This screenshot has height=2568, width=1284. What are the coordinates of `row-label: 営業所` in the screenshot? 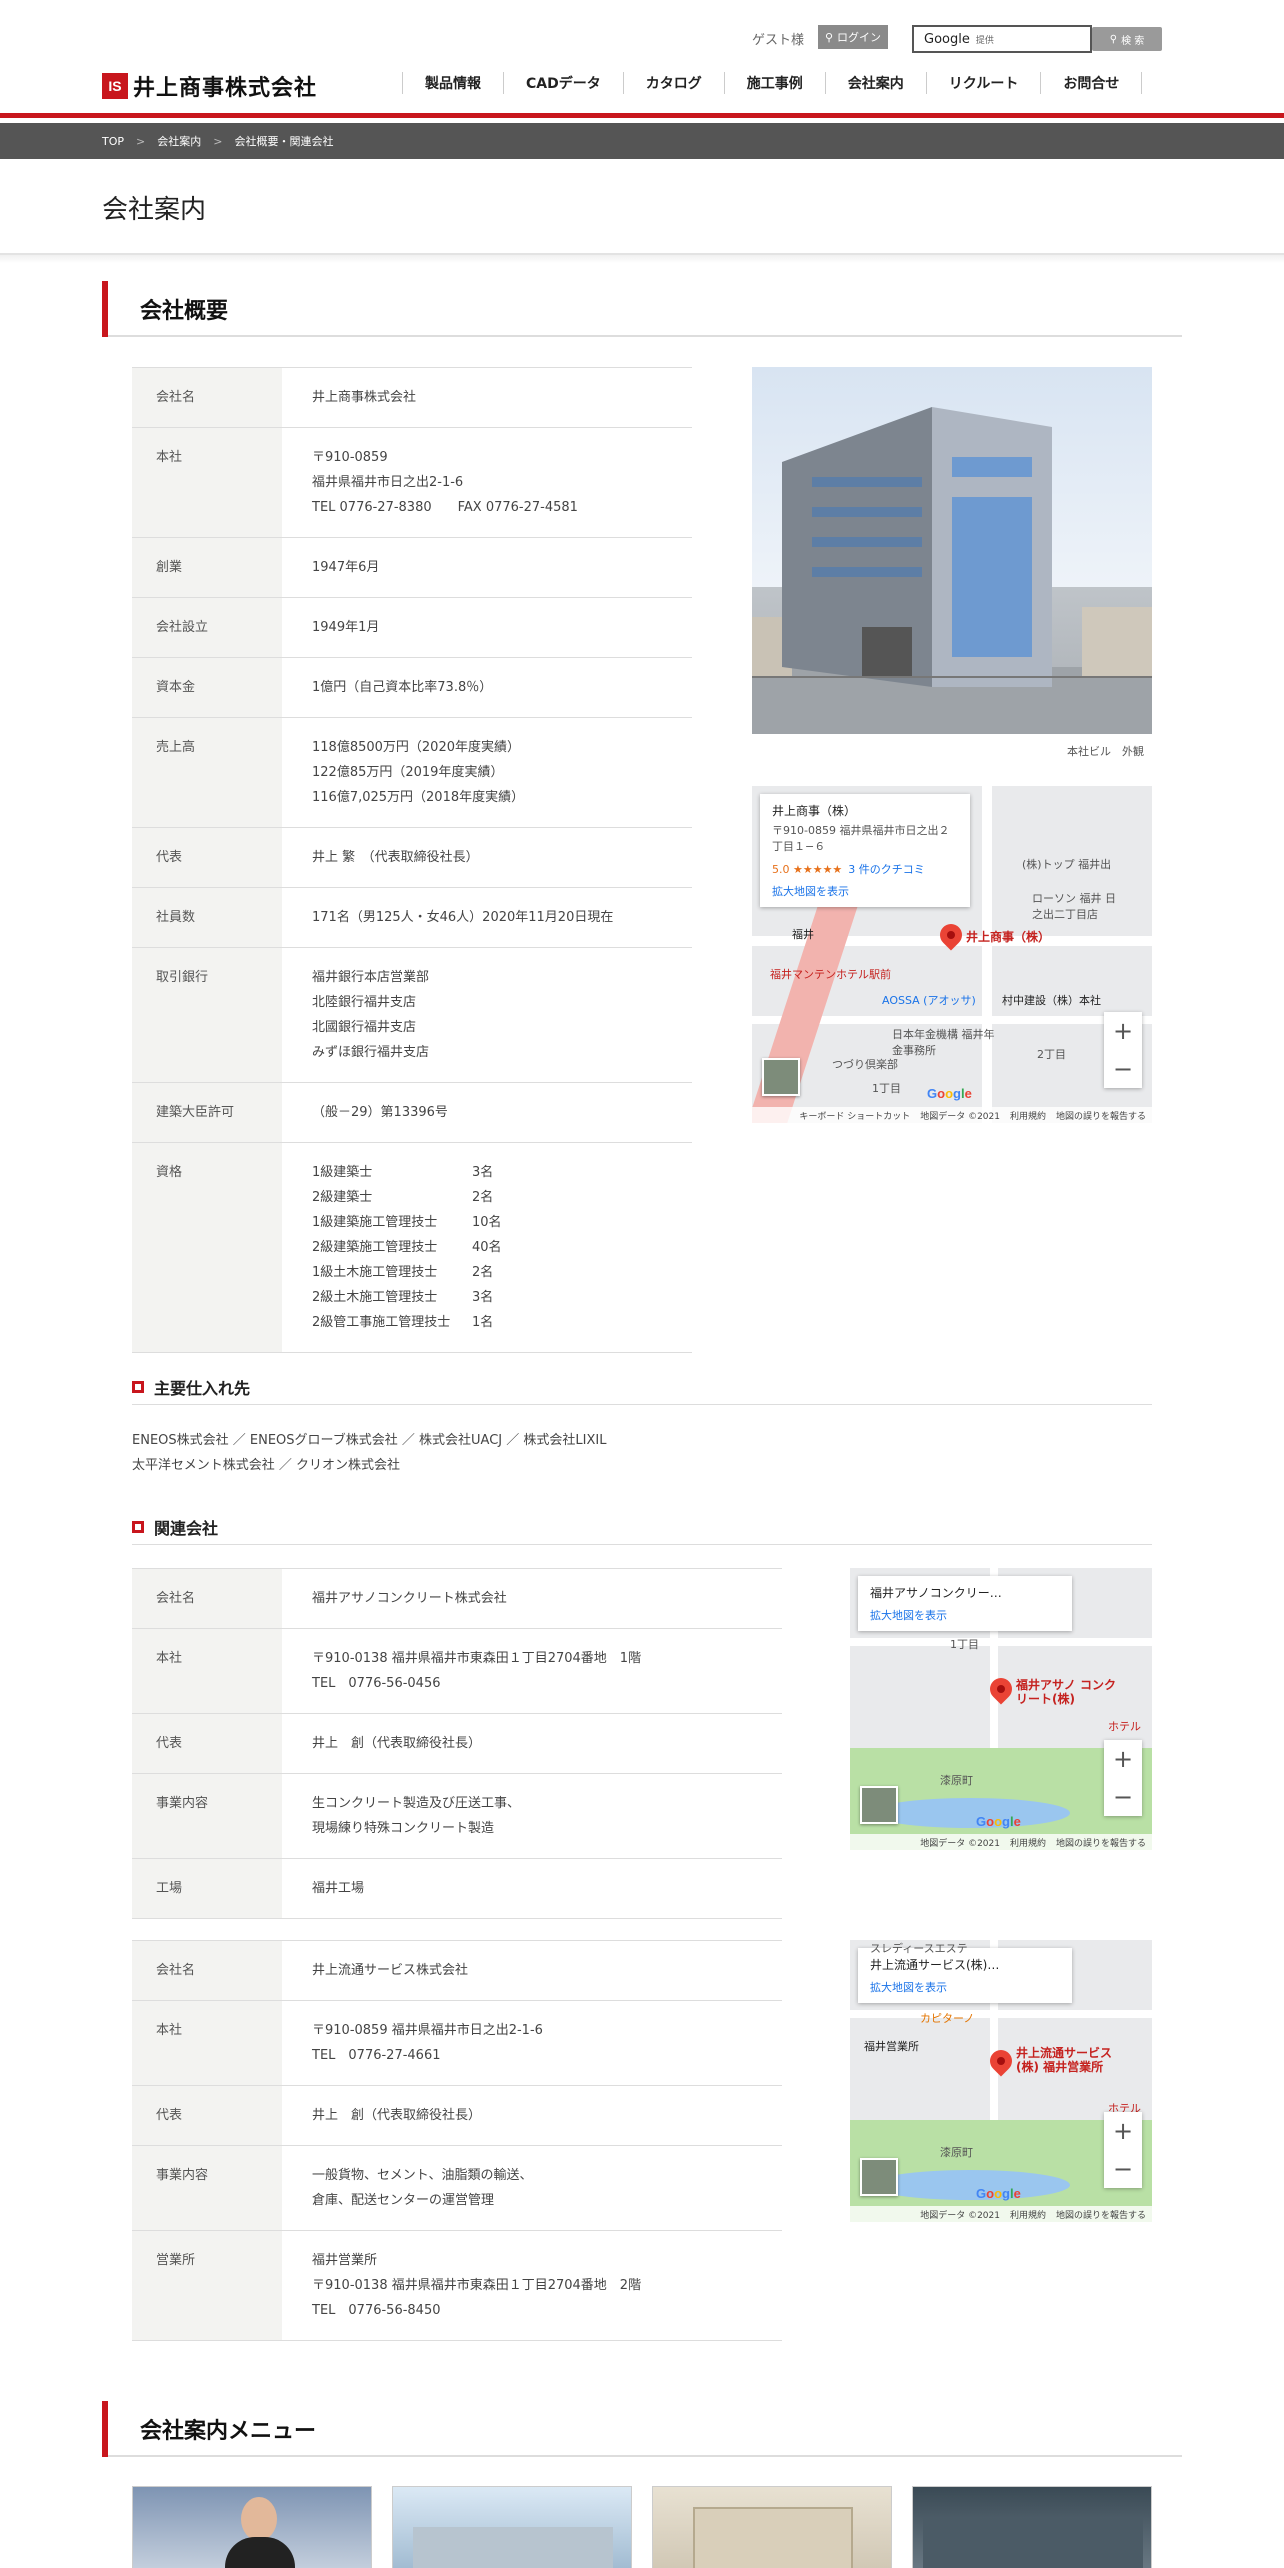 It's located at (207, 2285).